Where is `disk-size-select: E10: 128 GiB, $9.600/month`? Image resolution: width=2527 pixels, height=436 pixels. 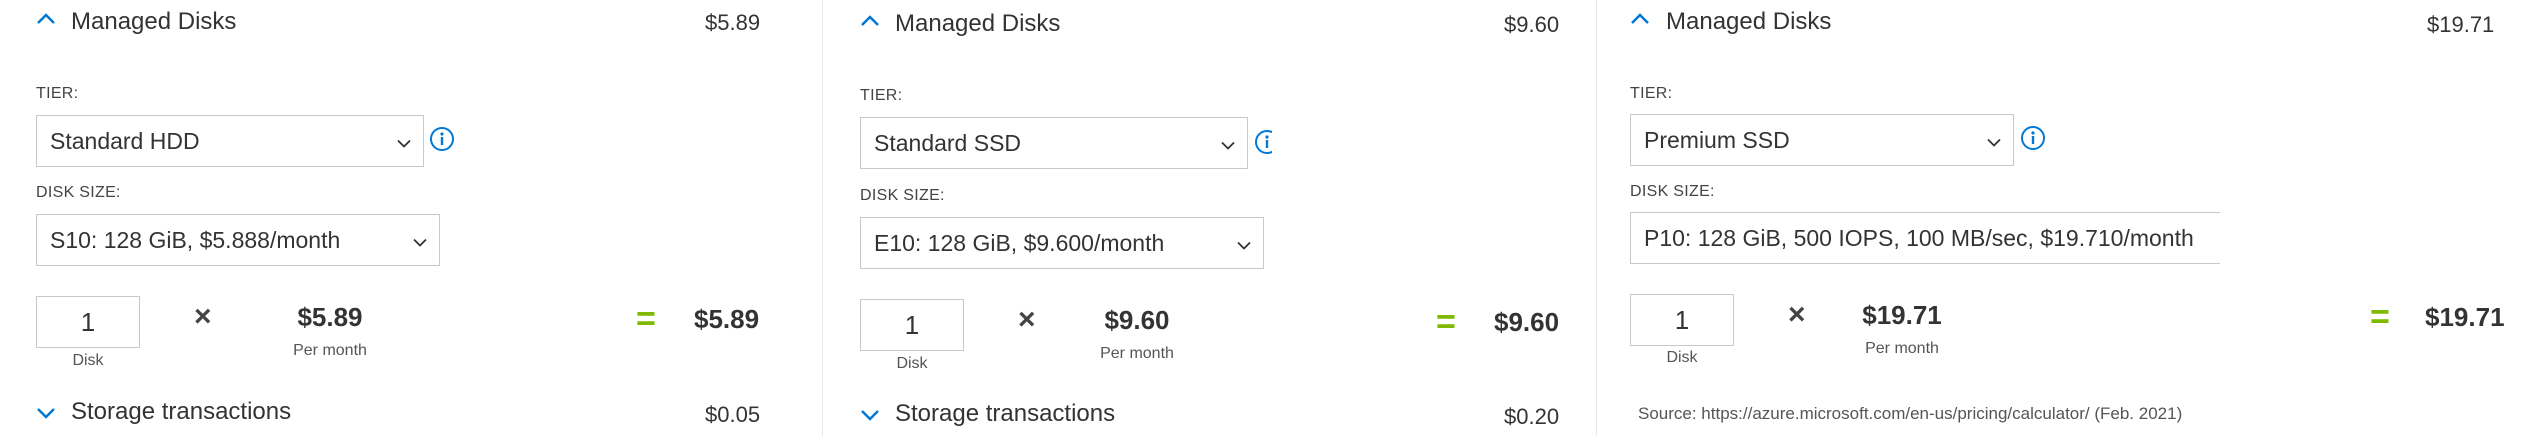 disk-size-select: E10: 128 GiB, $9.600/month is located at coordinates (1062, 243).